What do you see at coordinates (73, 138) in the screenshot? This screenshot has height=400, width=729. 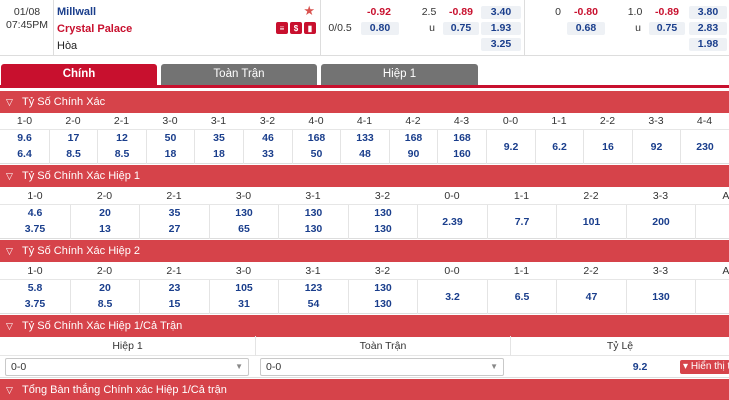 I see `odds-value: 17` at bounding box center [73, 138].